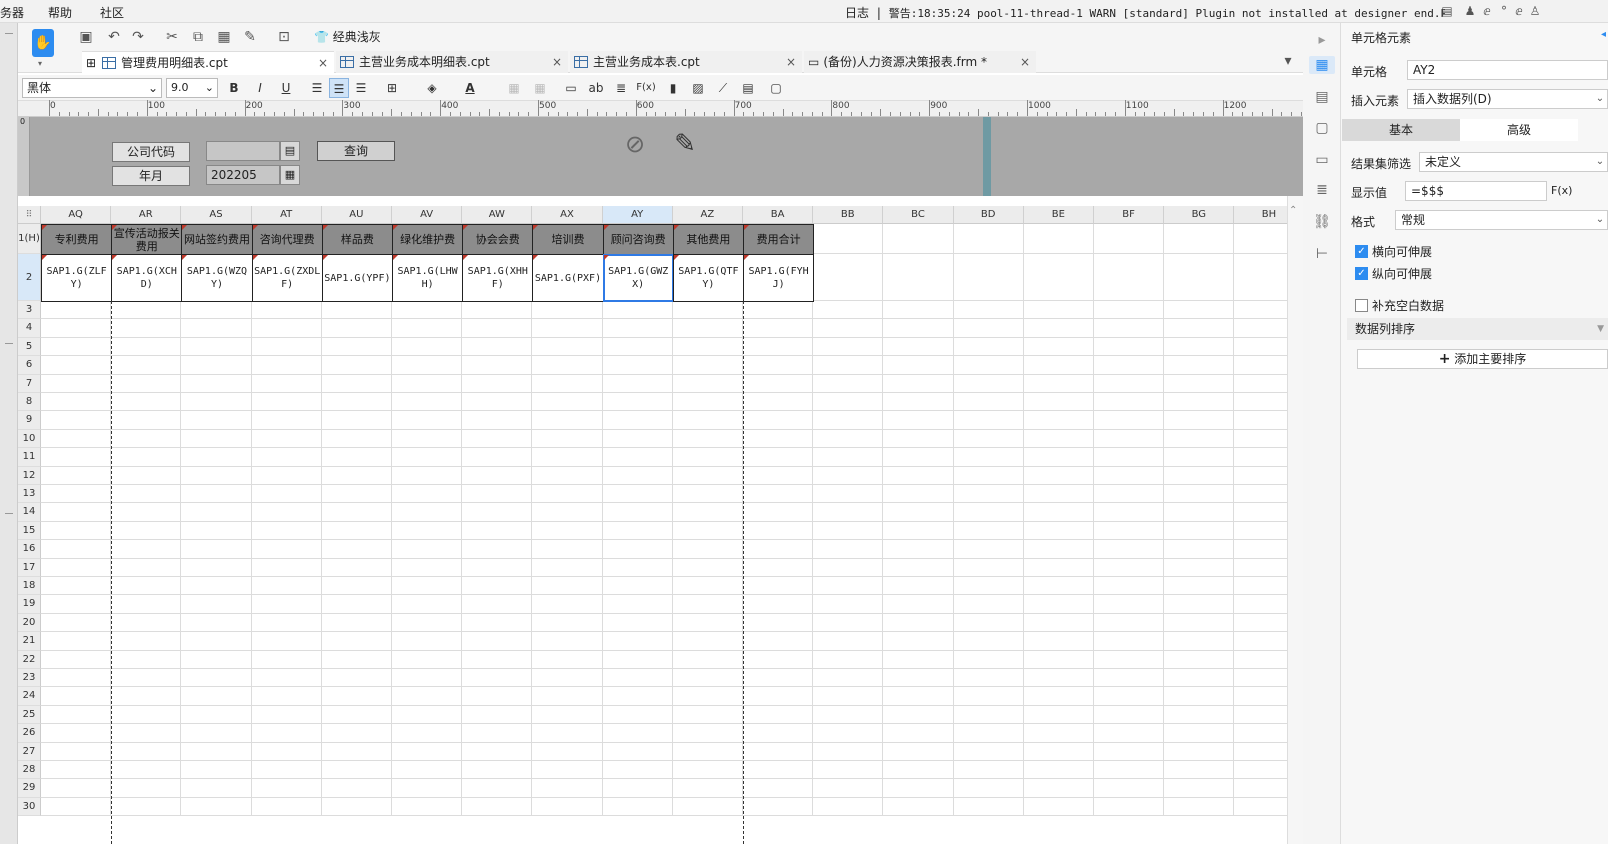 This screenshot has width=1608, height=844. Describe the element at coordinates (250, 37) in the screenshot. I see `format-painter-icon: ✎` at that location.